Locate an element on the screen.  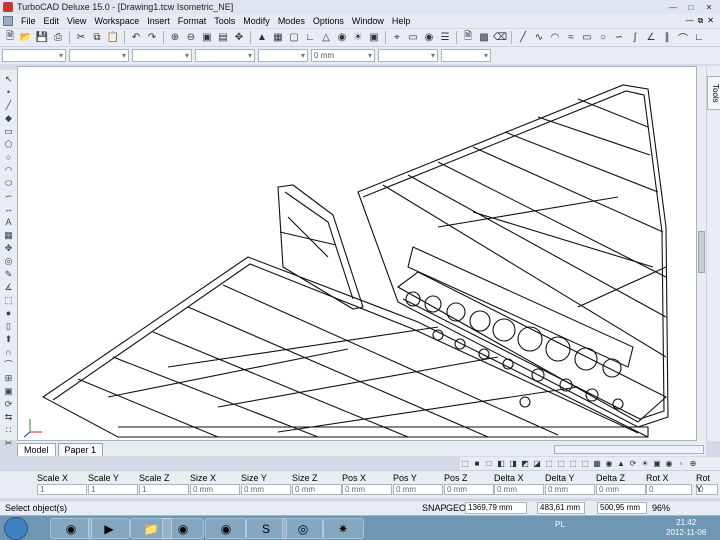
tangent-icon: ∠ is located at coordinates (651, 38).